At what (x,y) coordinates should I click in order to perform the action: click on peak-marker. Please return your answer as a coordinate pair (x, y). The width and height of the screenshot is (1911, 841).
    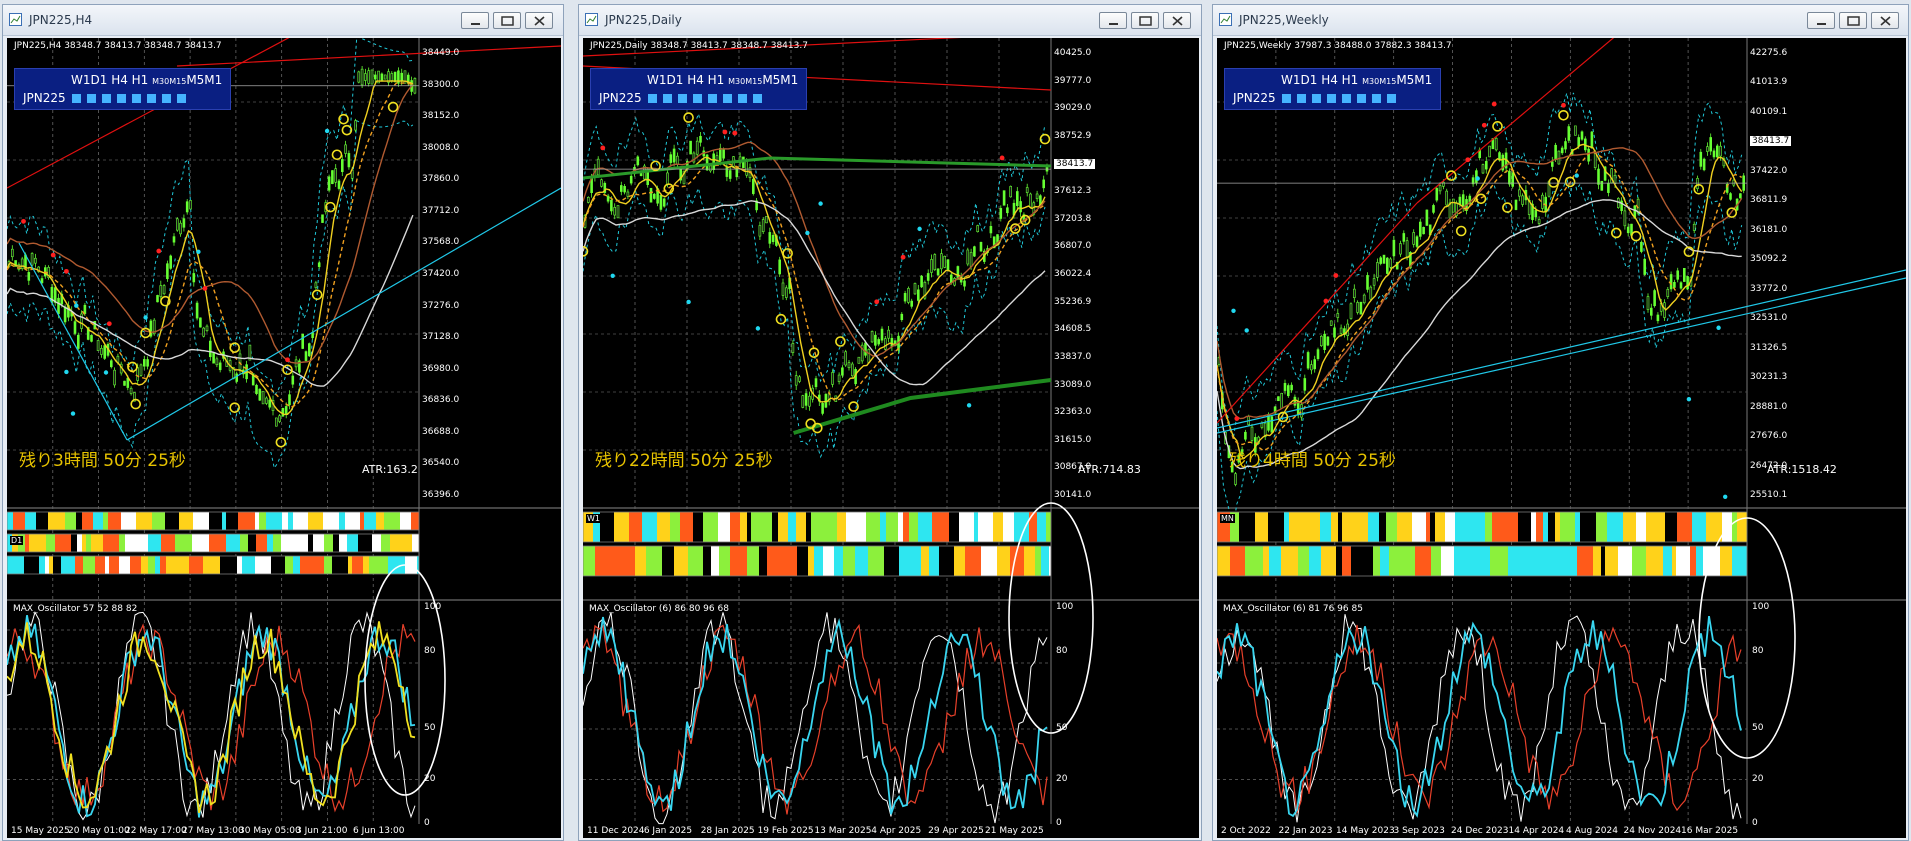
    Looking at the image, I should click on (159, 251).